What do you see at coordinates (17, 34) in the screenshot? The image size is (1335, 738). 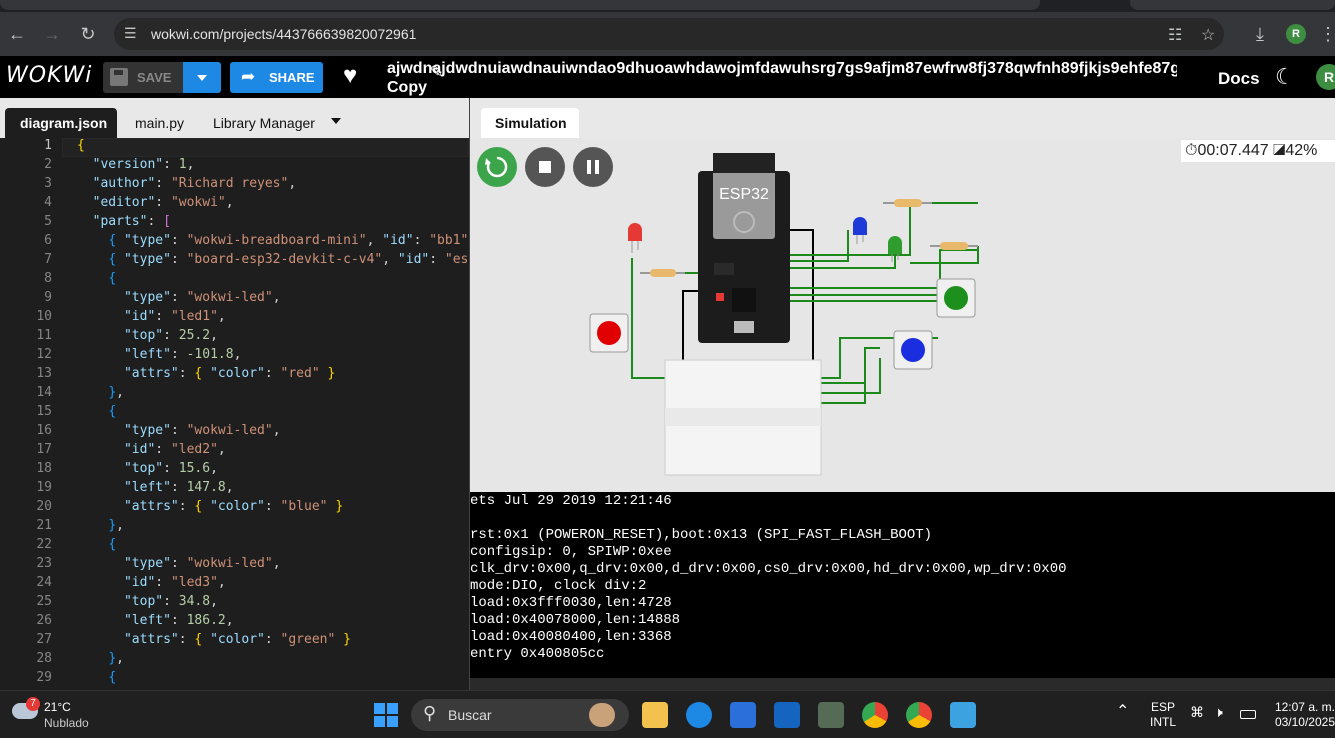 I see `back-icon: ←` at bounding box center [17, 34].